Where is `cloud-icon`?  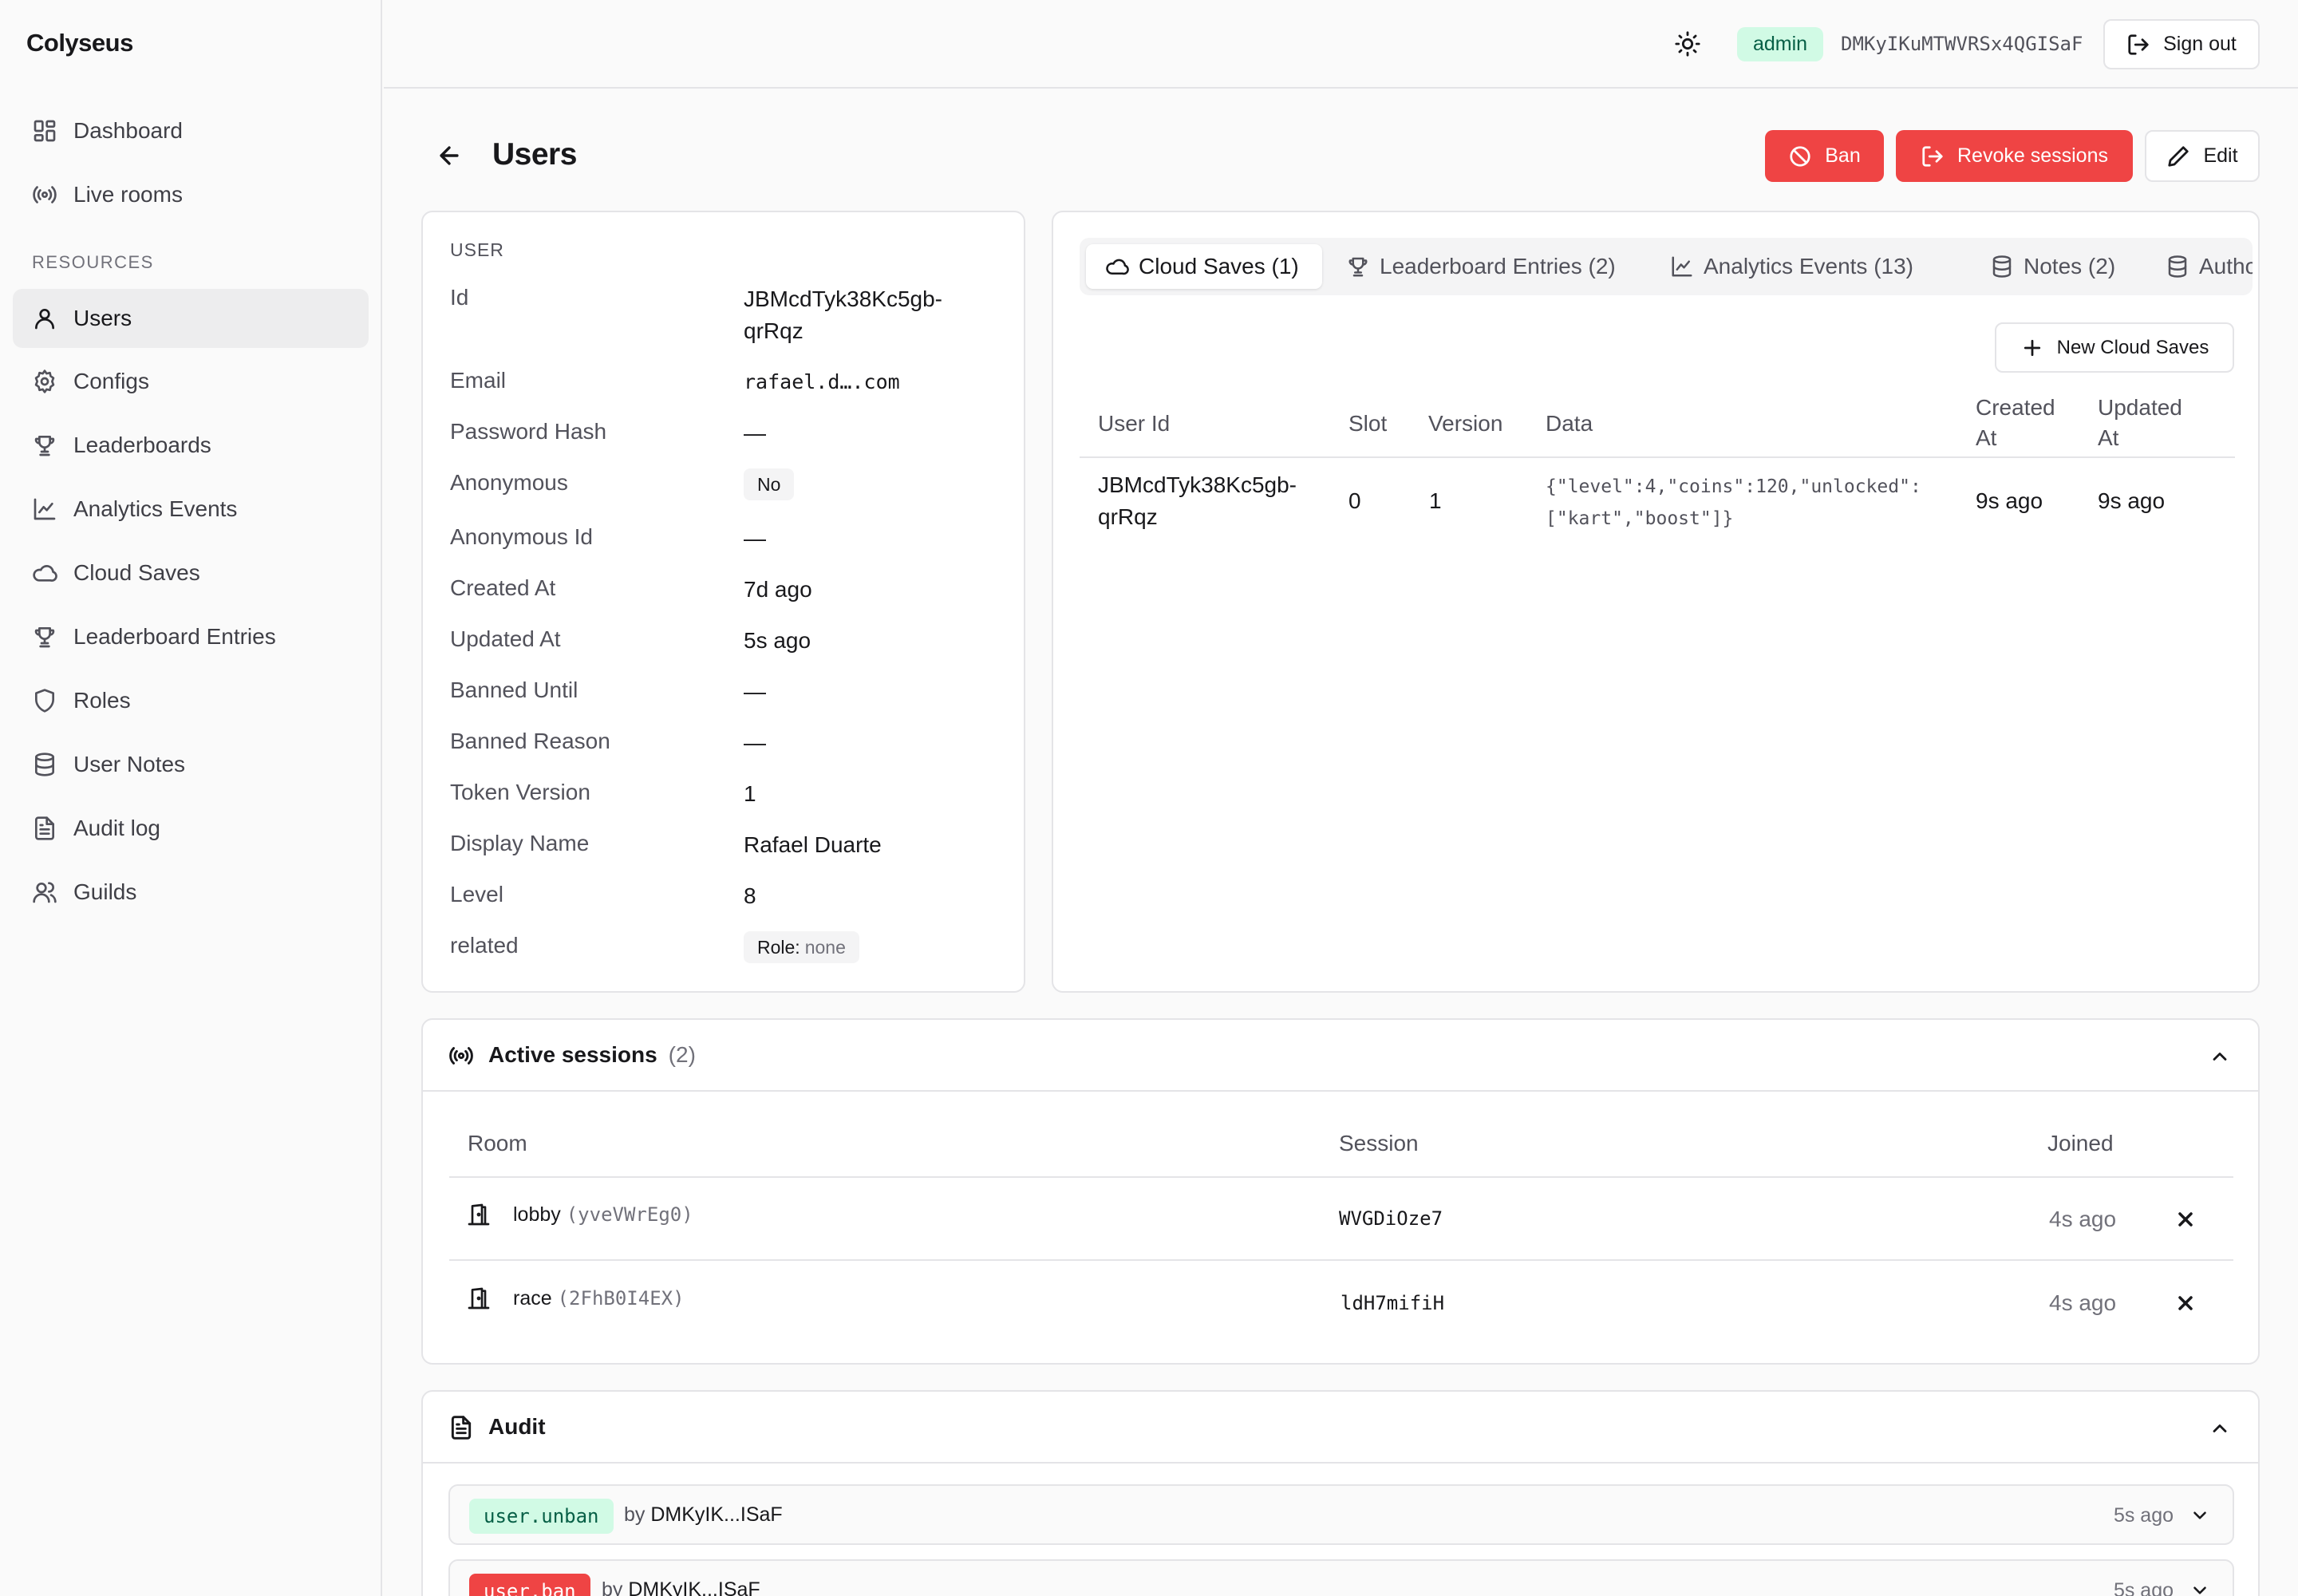 cloud-icon is located at coordinates (44, 573).